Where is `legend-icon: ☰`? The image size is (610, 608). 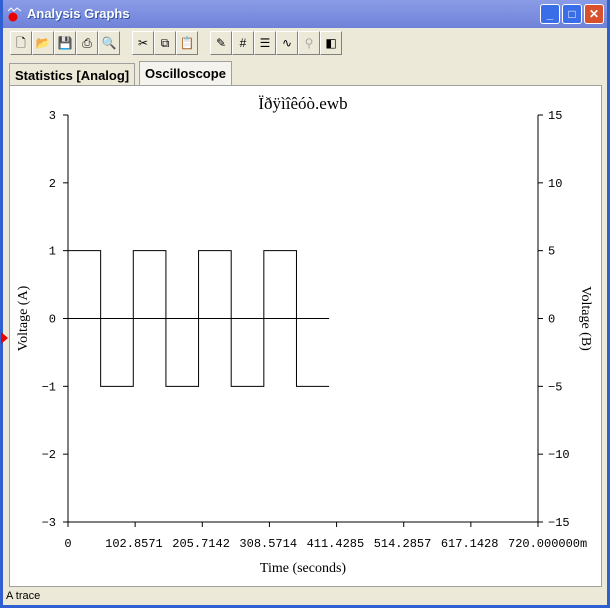
legend-icon: ☰ is located at coordinates (265, 43).